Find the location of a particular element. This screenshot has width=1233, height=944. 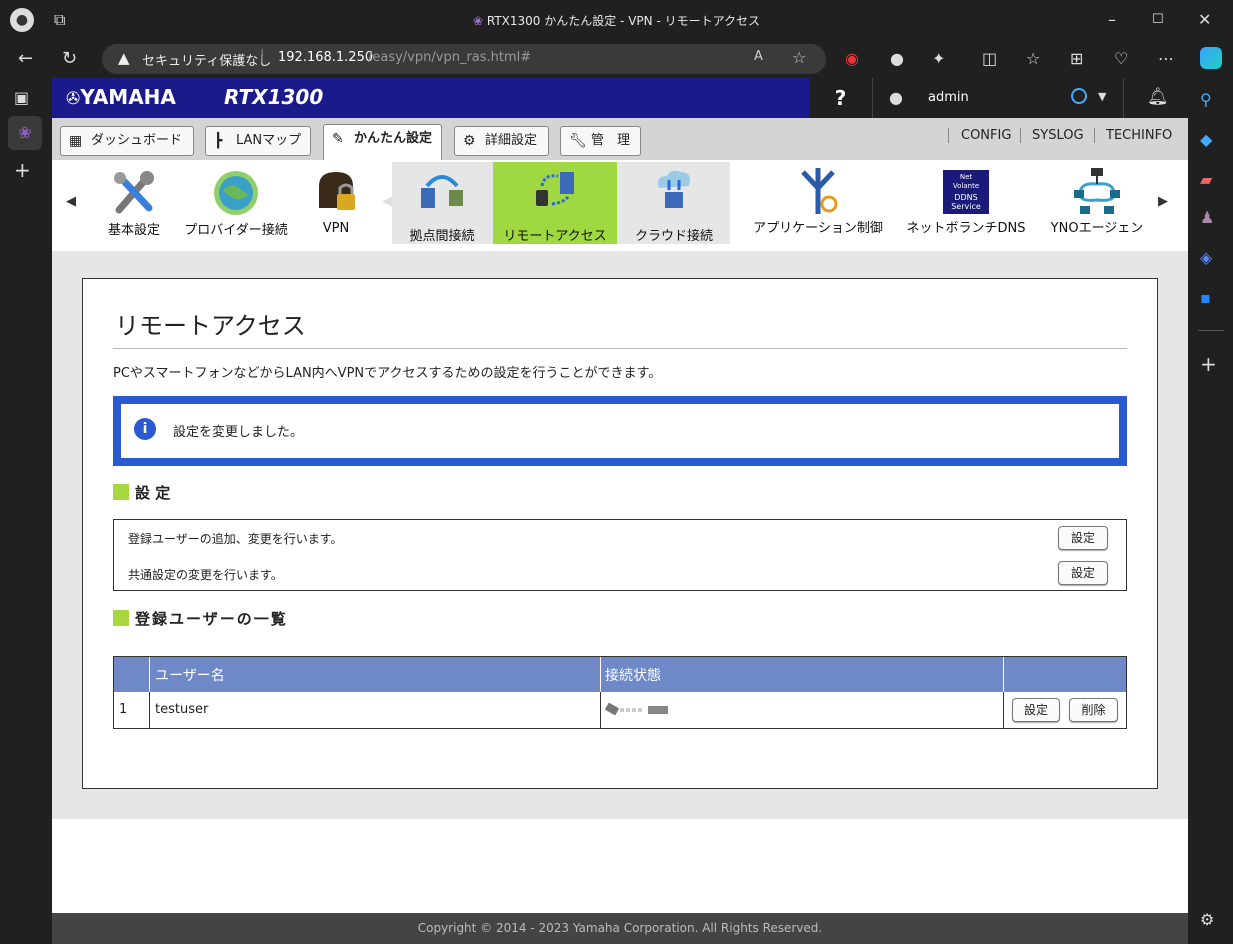

tab-dashboard: ▦ ダッシュボード is located at coordinates (127, 141).